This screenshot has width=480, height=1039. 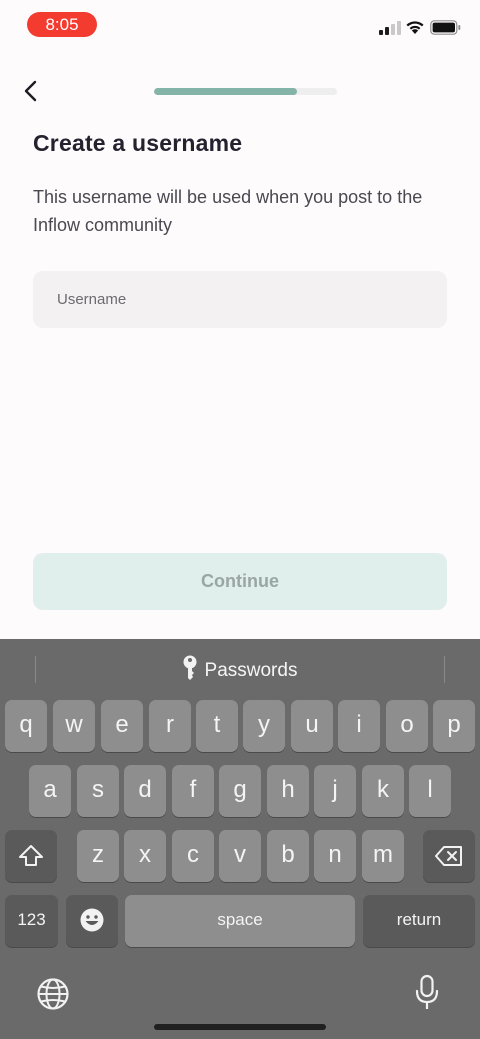 I want to click on shift-key, so click(x=31, y=856).